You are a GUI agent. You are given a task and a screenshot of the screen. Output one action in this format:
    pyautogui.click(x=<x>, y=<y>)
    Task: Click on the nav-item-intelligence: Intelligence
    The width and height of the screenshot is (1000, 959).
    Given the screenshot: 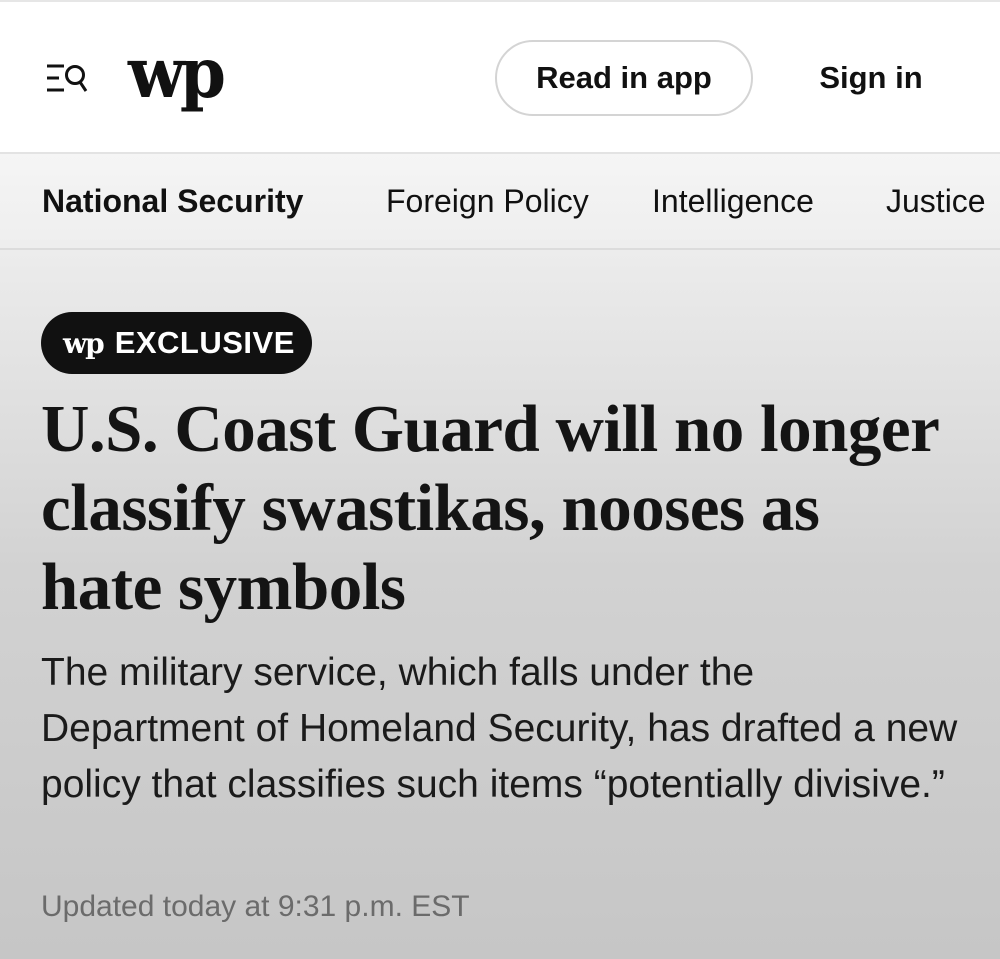 What is the action you would take?
    pyautogui.click(x=733, y=201)
    